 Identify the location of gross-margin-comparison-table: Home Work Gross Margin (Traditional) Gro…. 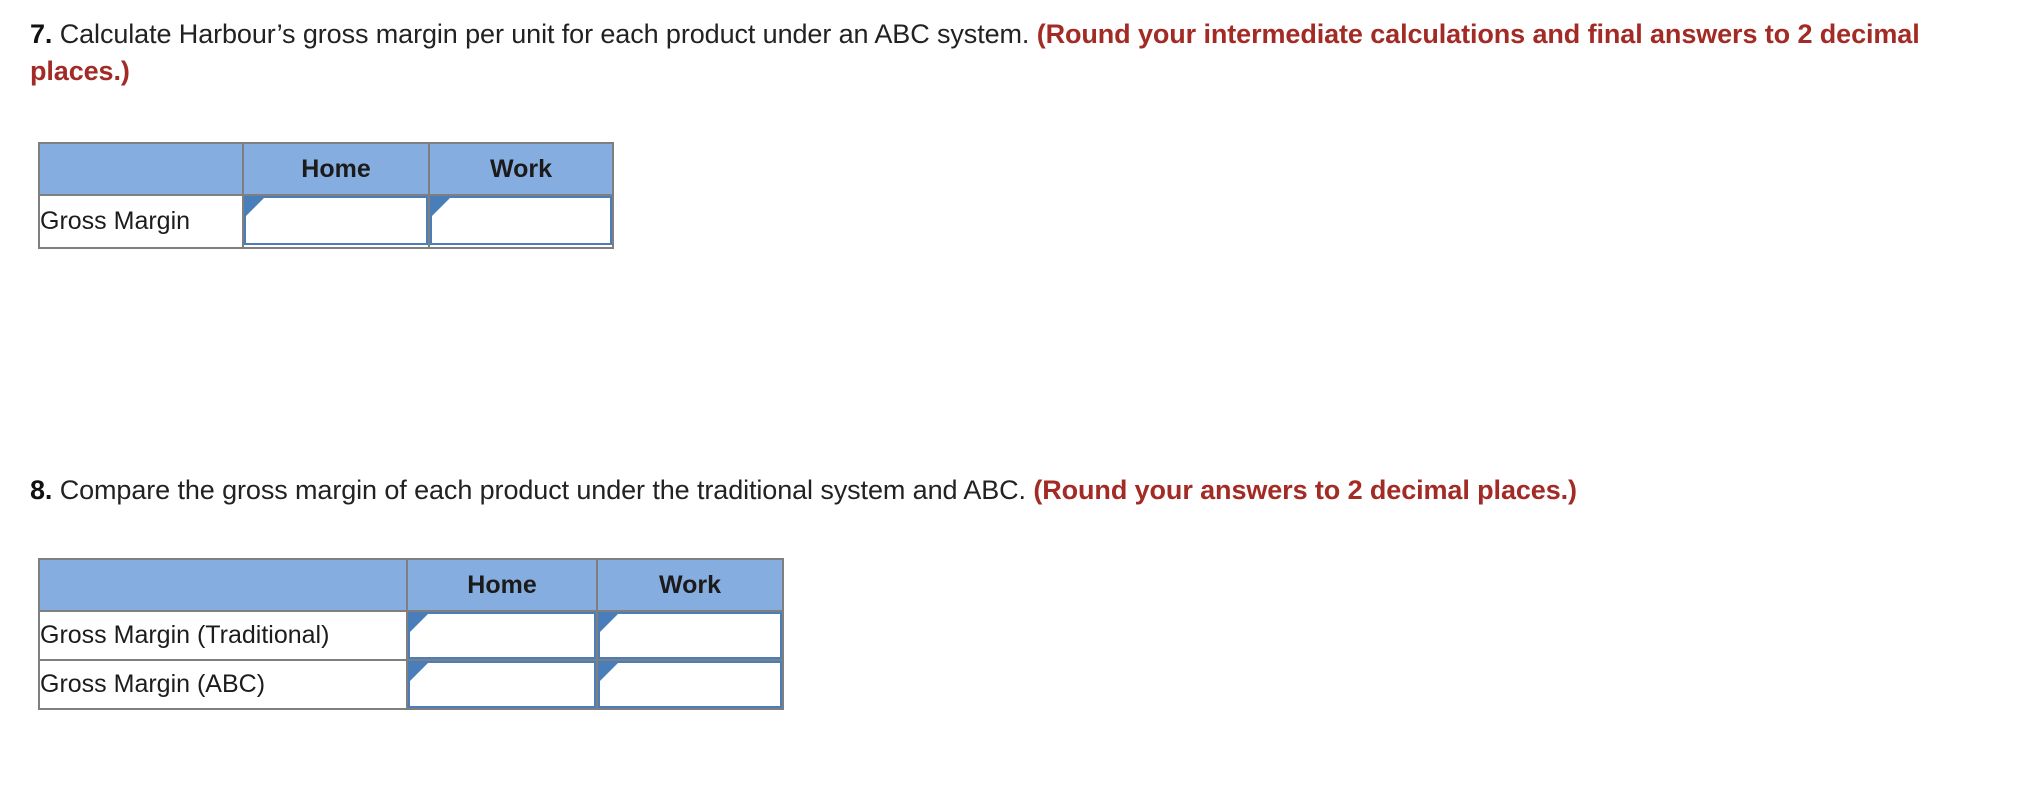
(411, 634).